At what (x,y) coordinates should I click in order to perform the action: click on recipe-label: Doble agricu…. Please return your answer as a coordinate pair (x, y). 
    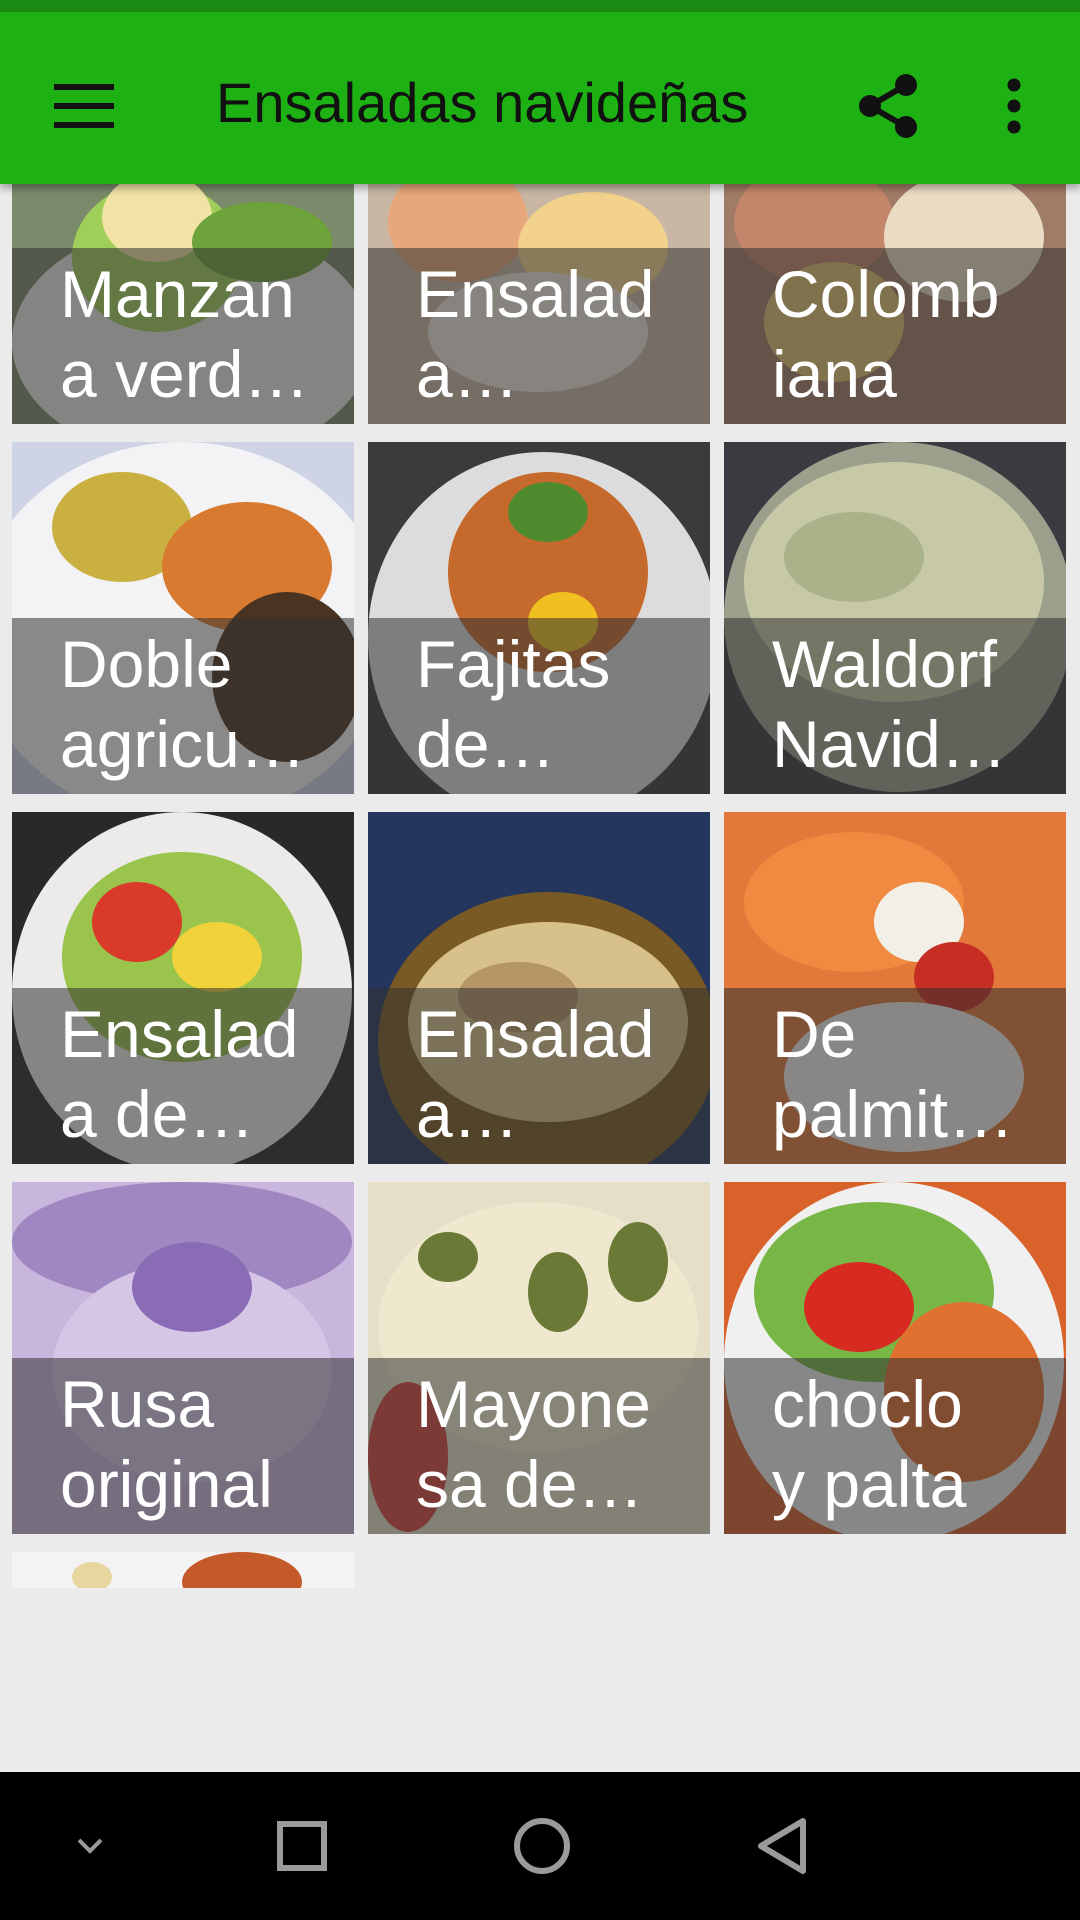
    Looking at the image, I should click on (183, 704).